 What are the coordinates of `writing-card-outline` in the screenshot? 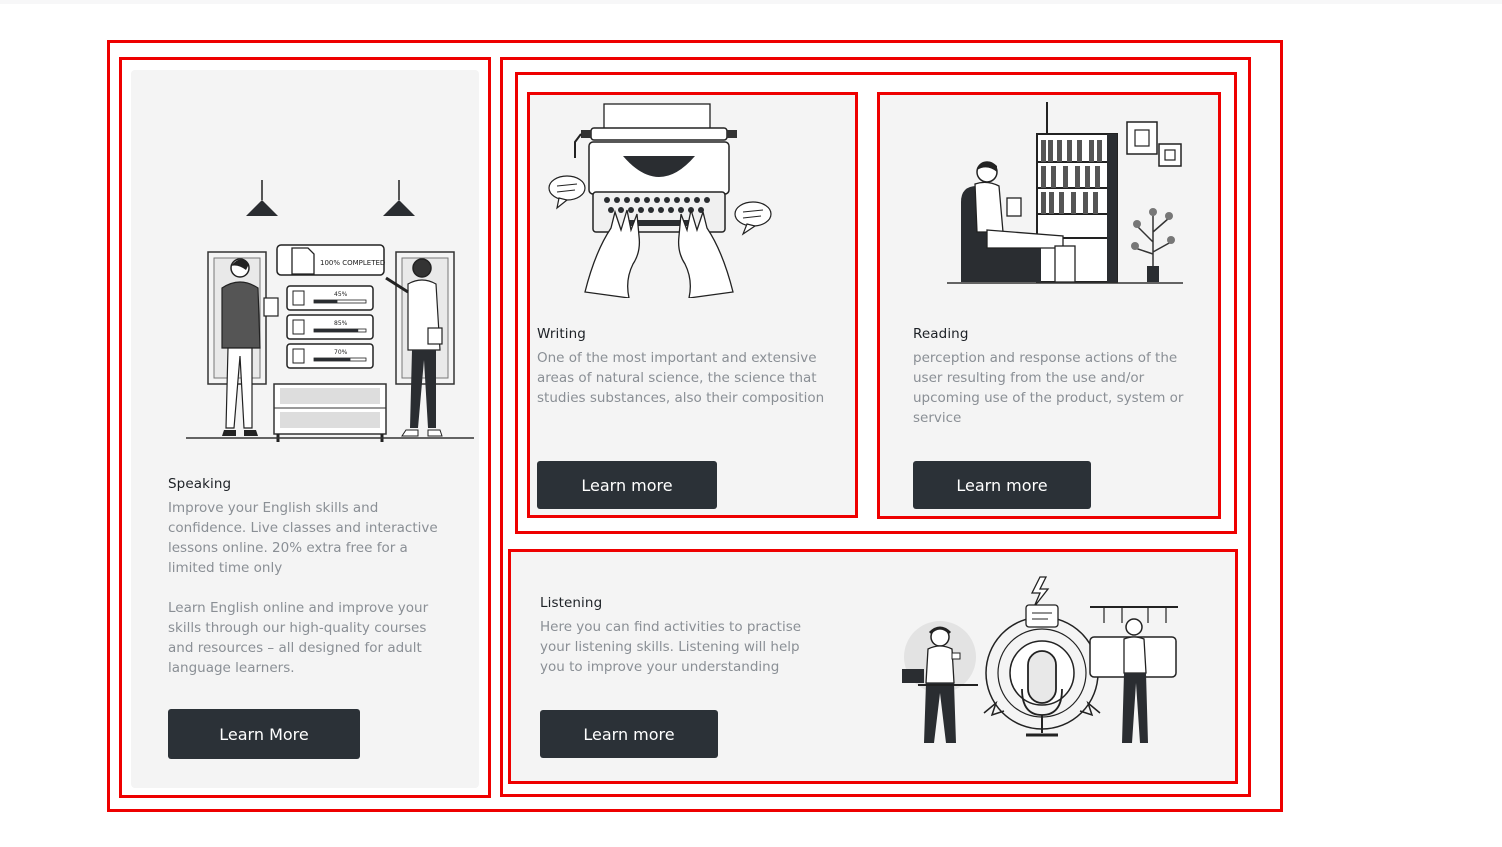 It's located at (692, 305).